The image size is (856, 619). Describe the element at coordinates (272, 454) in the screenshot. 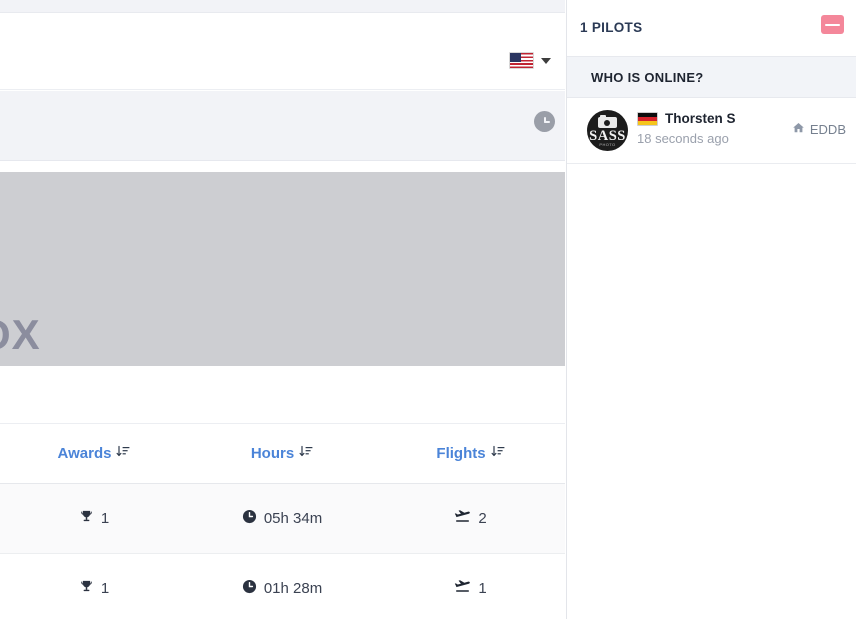

I see `column-label-hours: Hours` at that location.